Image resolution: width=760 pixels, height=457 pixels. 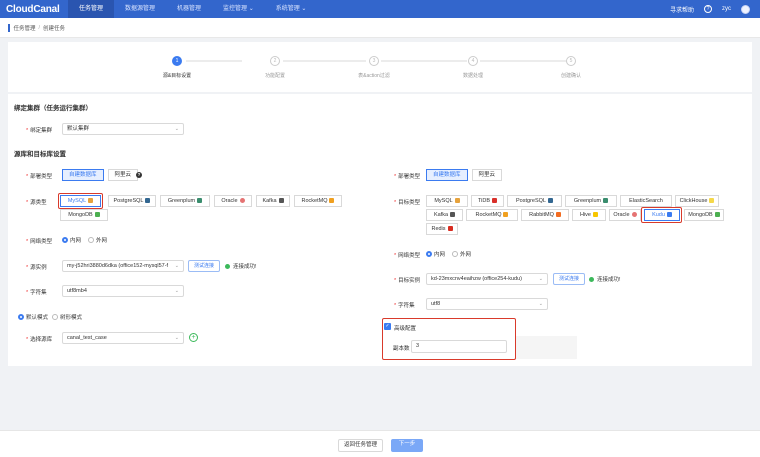 I want to click on help-link: 寻求帮助, so click(x=682, y=9).